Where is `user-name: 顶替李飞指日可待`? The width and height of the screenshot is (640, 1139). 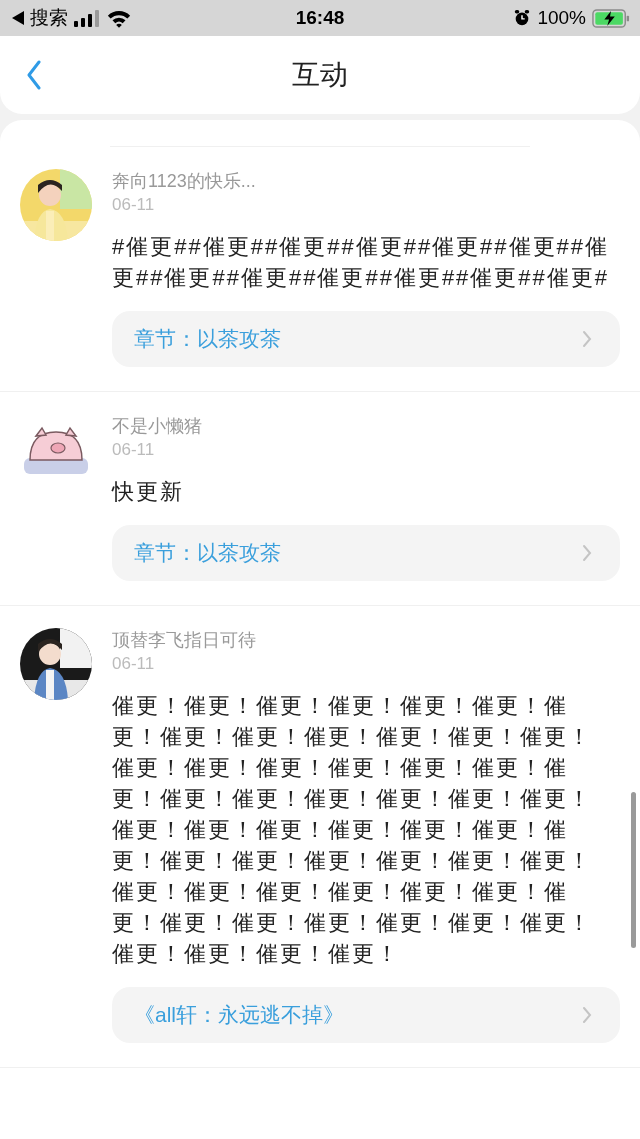 user-name: 顶替李飞指日可待 is located at coordinates (184, 640).